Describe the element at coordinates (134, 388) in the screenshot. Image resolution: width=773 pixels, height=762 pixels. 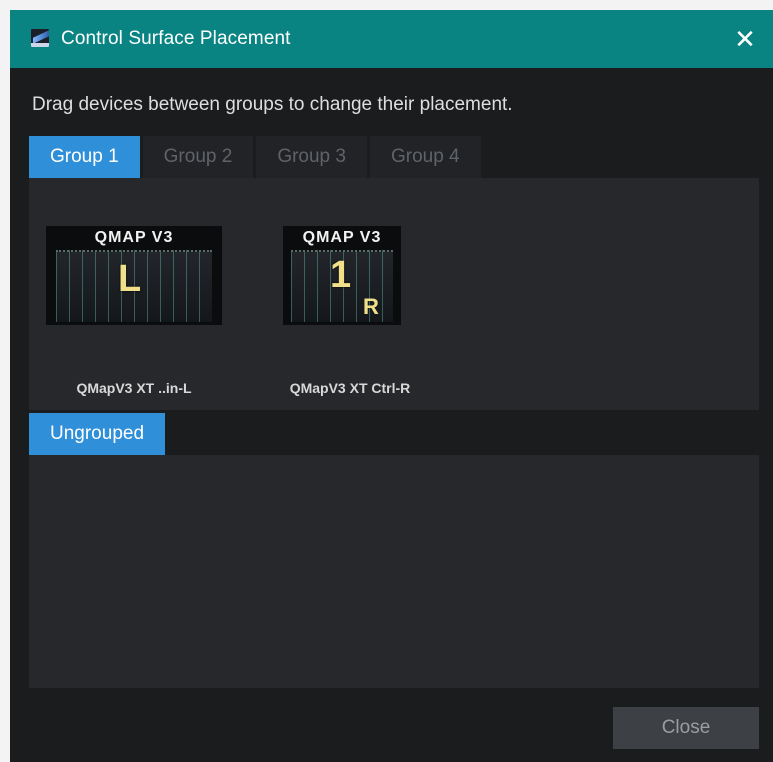
I see `device-label: QMapV3 XT ..in-L` at that location.